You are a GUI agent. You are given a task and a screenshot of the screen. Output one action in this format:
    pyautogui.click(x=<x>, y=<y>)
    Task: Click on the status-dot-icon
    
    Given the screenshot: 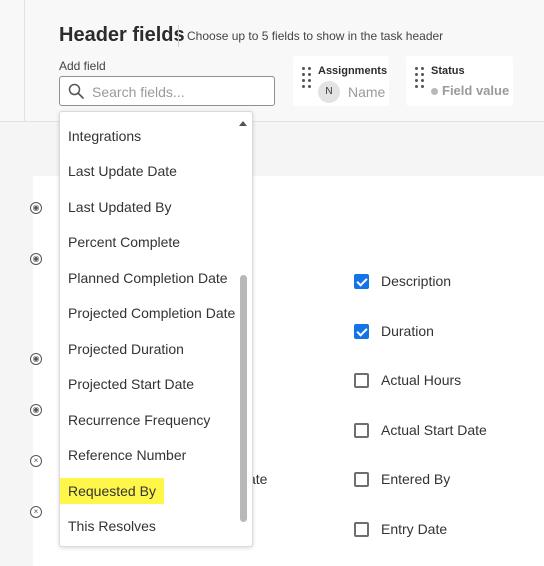 What is the action you would take?
    pyautogui.click(x=434, y=91)
    